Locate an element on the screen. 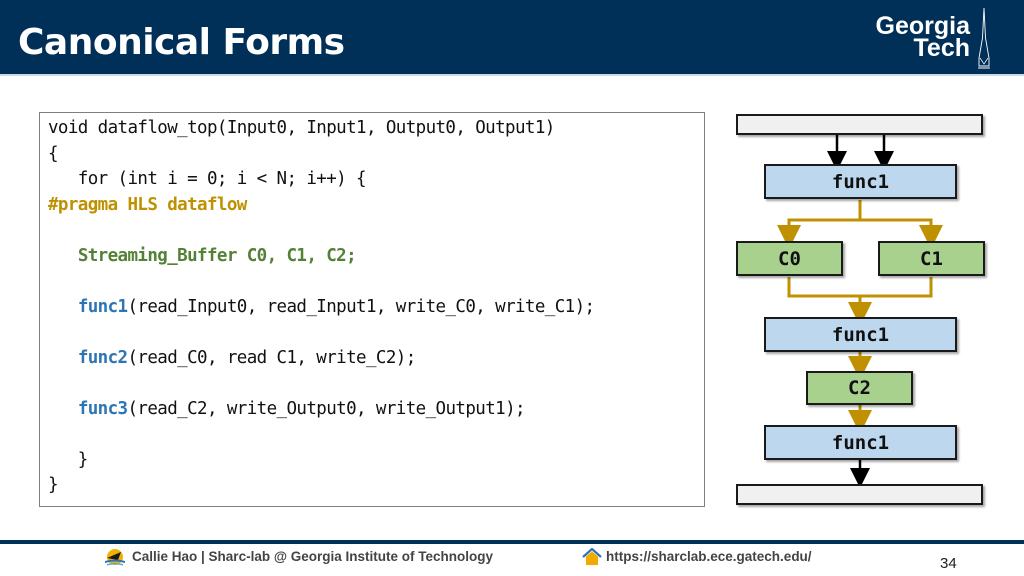 The image size is (1024, 576). code-line: #pragma HLS dataflow is located at coordinates (147, 205).